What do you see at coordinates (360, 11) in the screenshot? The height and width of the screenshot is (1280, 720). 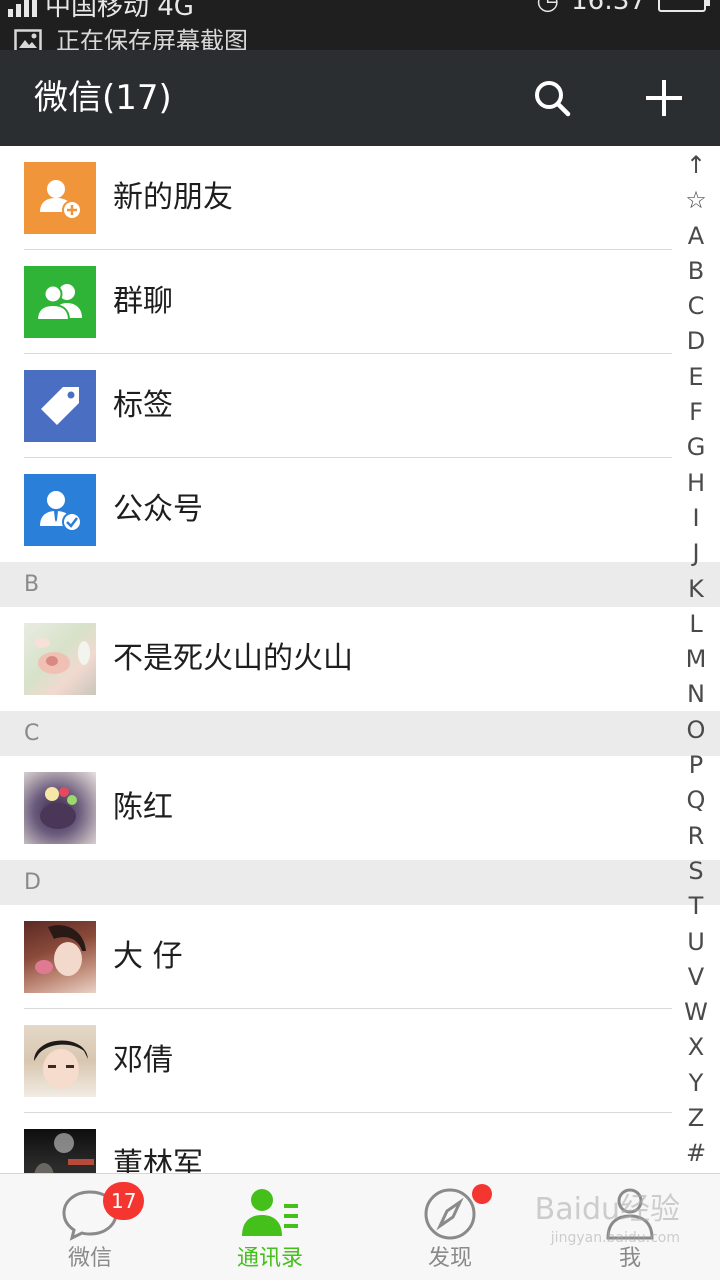 I see `status-row: 中国移动 4G ◷ 16:37` at bounding box center [360, 11].